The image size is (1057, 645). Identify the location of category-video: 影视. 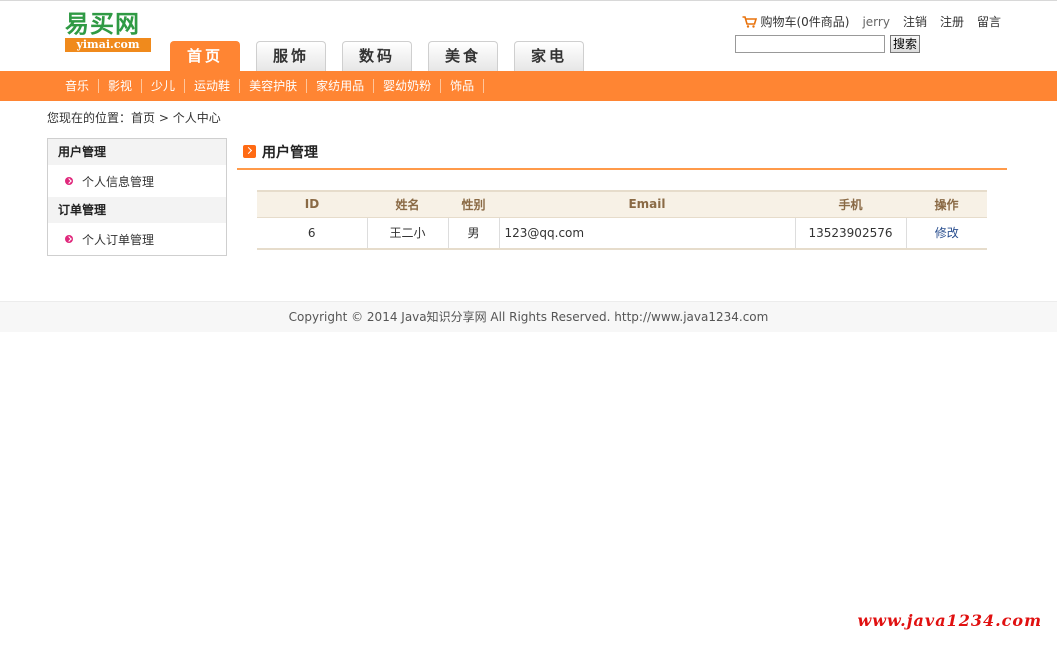
(121, 86).